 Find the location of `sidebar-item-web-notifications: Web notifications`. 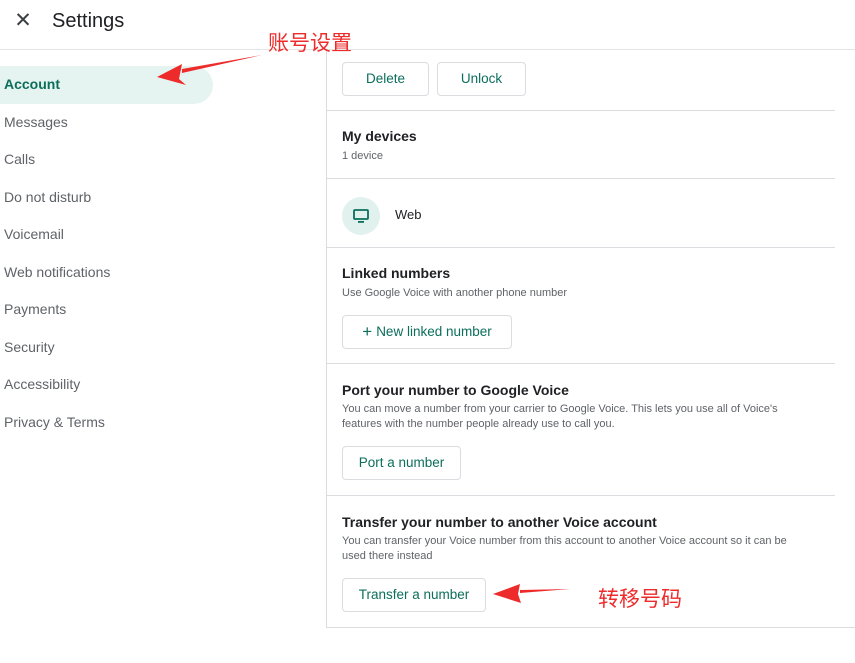

sidebar-item-web-notifications: Web notifications is located at coordinates (107, 273).